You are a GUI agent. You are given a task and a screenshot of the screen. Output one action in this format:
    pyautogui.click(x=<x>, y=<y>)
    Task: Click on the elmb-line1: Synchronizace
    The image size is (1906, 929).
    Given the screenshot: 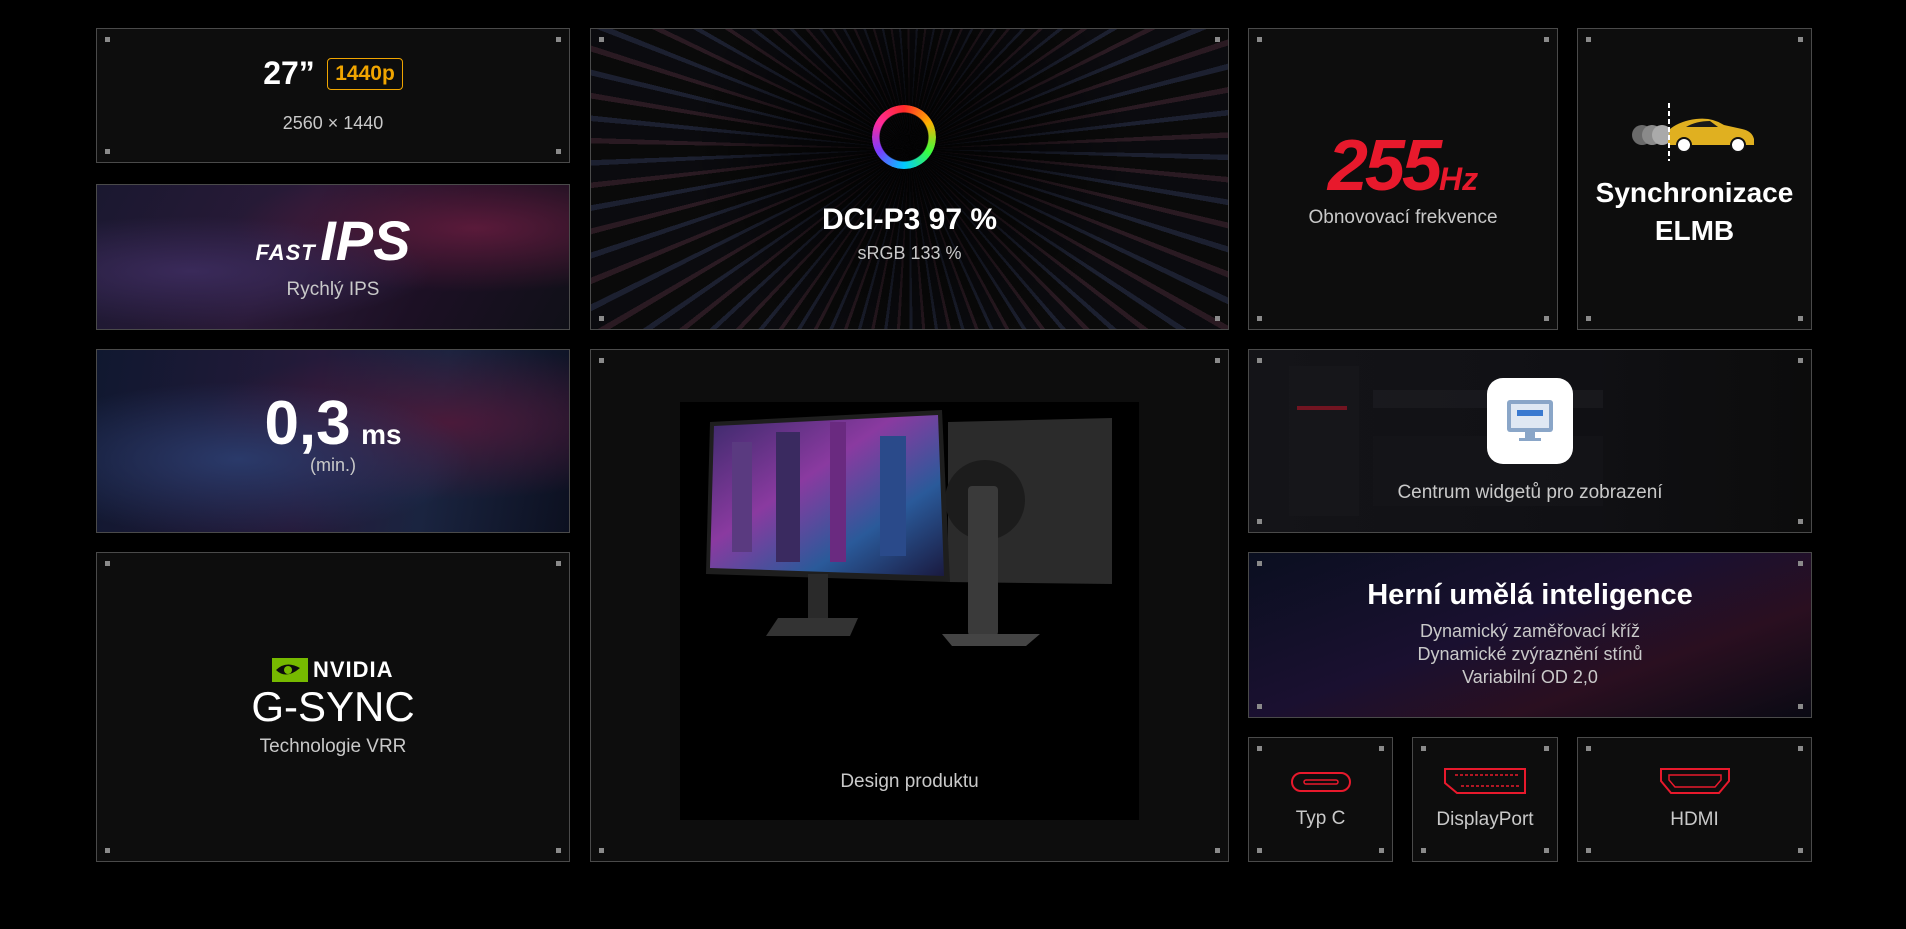 What is the action you would take?
    pyautogui.click(x=1694, y=192)
    